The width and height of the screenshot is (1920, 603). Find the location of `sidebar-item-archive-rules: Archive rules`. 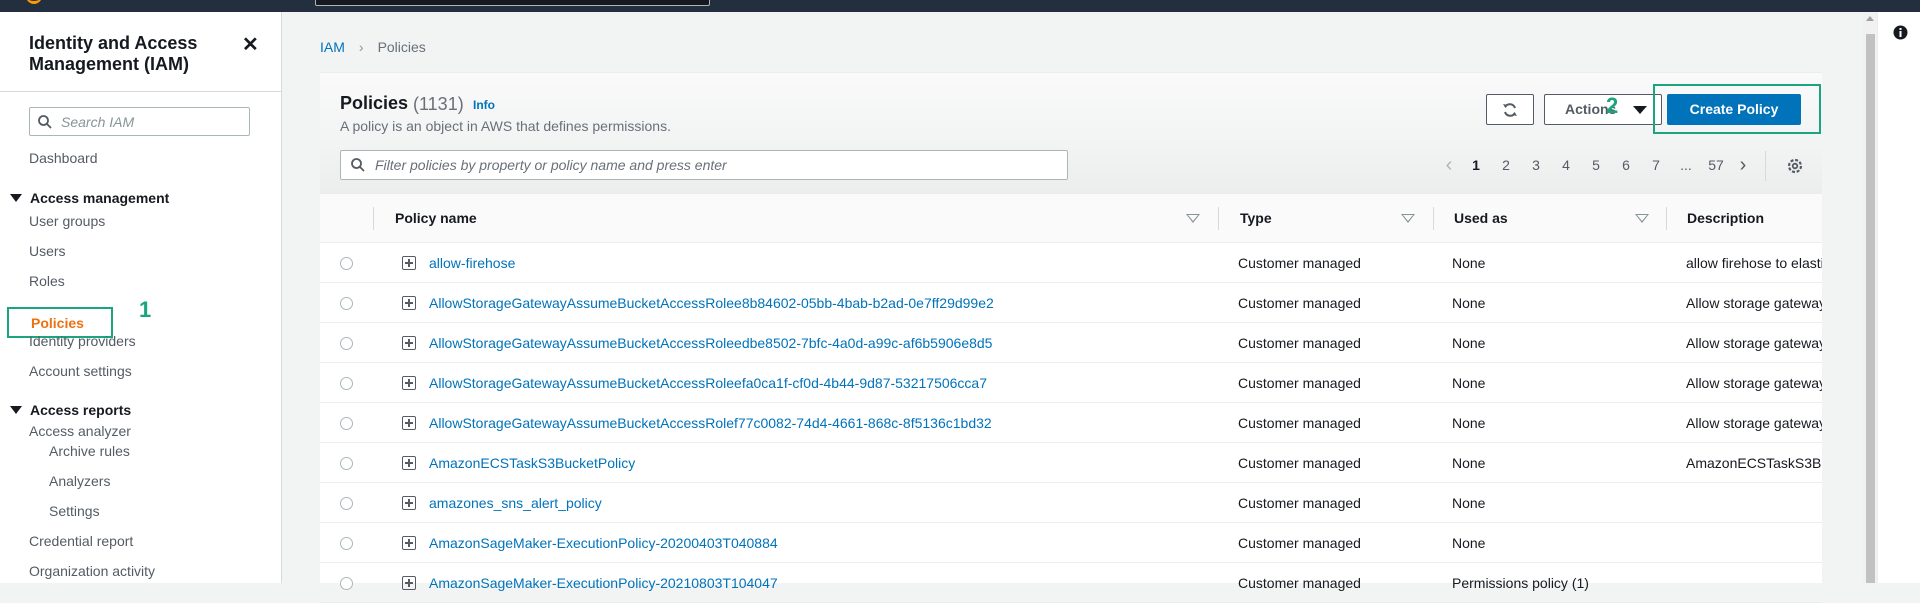

sidebar-item-archive-rules: Archive rules is located at coordinates (89, 451).